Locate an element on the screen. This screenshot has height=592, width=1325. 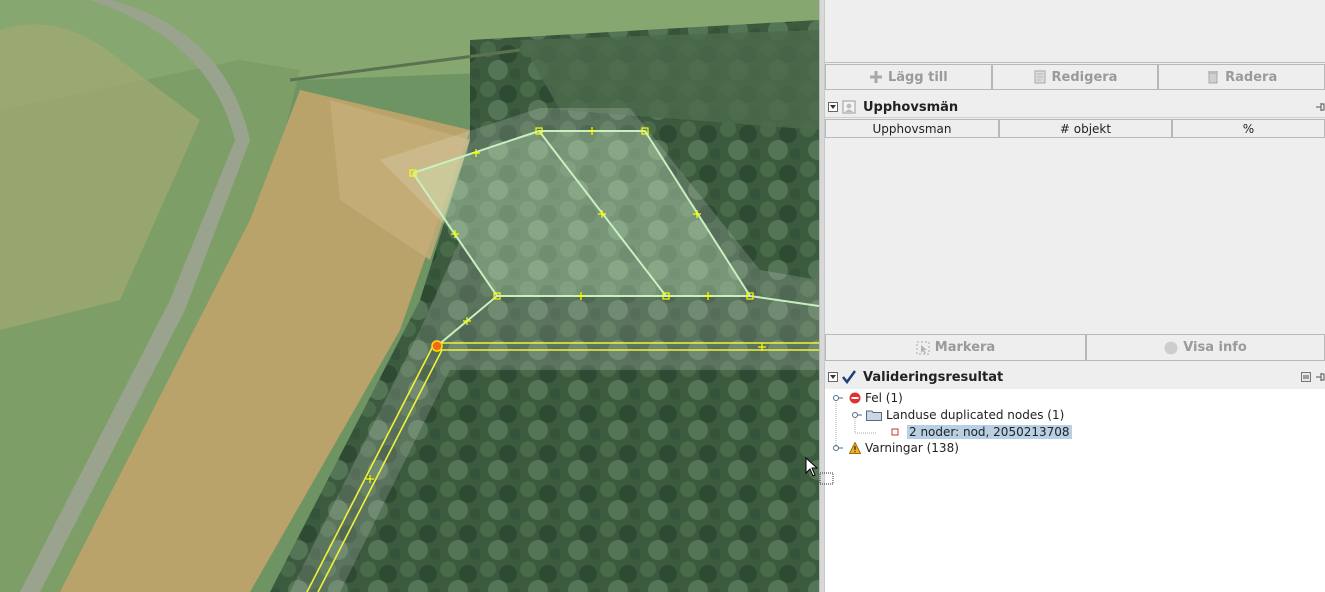
settings-icon is located at coordinates (1306, 377).